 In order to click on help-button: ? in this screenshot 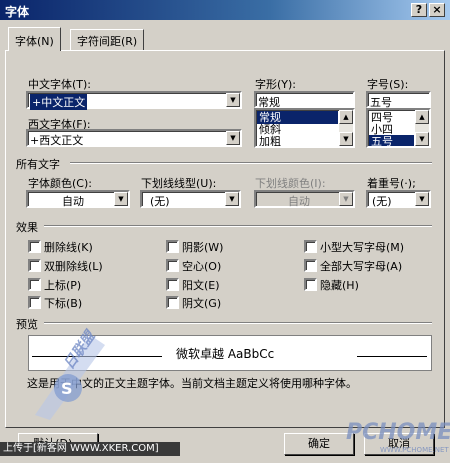, I will do `click(419, 10)`.